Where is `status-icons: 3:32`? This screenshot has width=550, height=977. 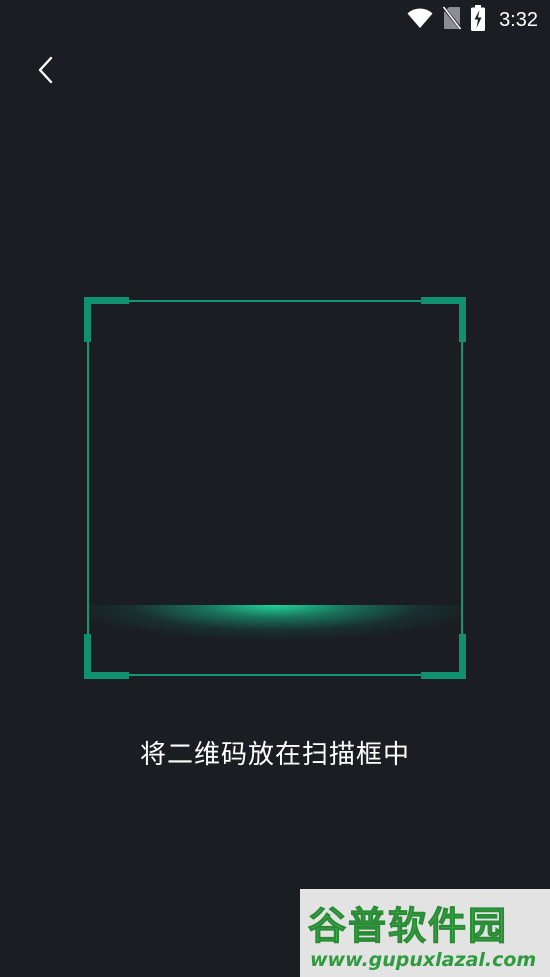 status-icons: 3:32 is located at coordinates (472, 20).